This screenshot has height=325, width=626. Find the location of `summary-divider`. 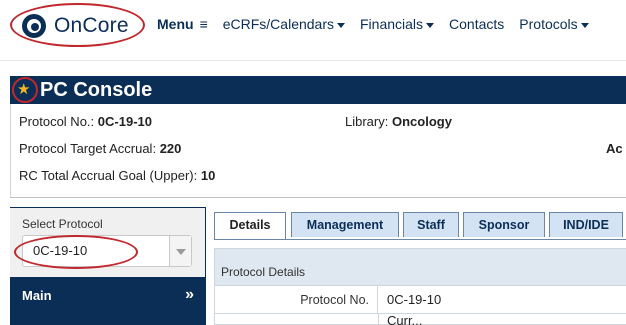

summary-divider is located at coordinates (318, 197).